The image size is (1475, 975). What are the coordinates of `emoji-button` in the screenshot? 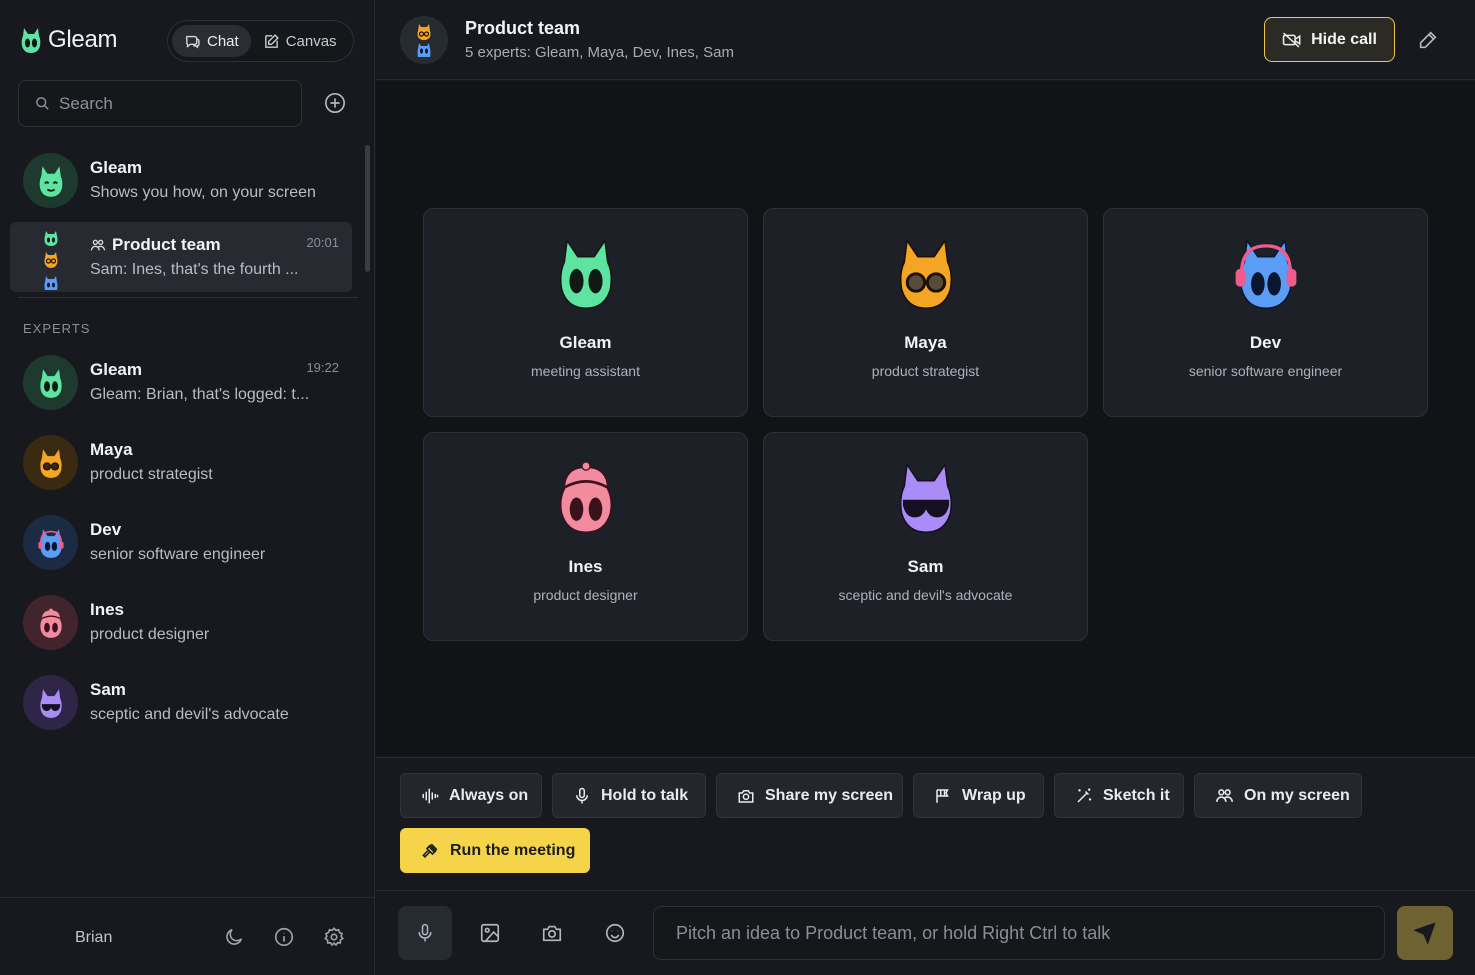 It's located at (615, 933).